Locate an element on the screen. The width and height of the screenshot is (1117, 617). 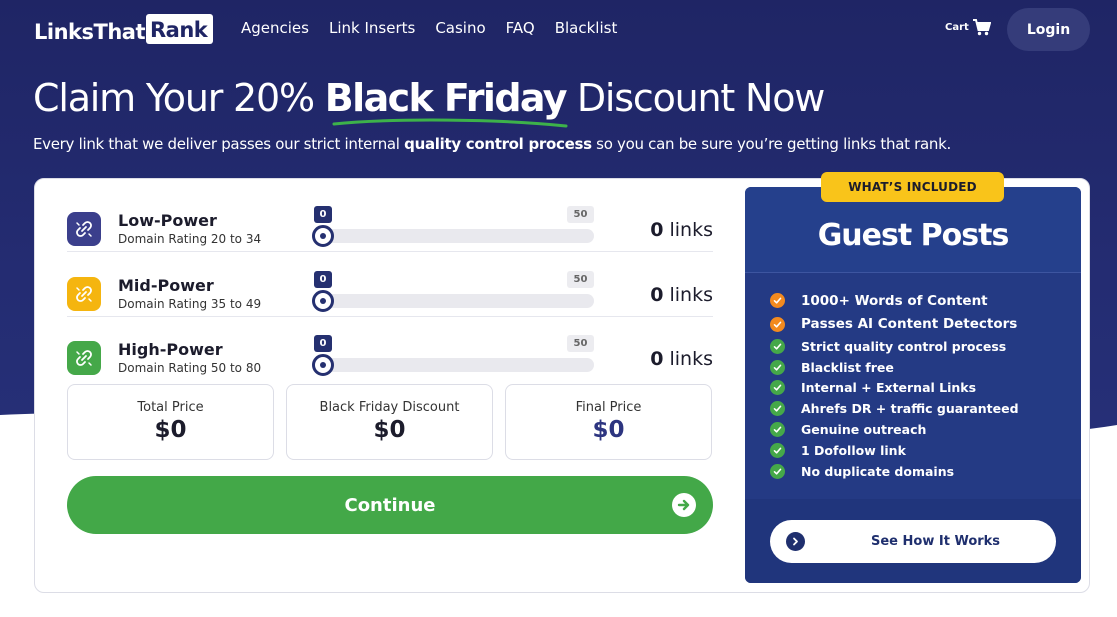
cart-button: Cart is located at coordinates (968, 27).